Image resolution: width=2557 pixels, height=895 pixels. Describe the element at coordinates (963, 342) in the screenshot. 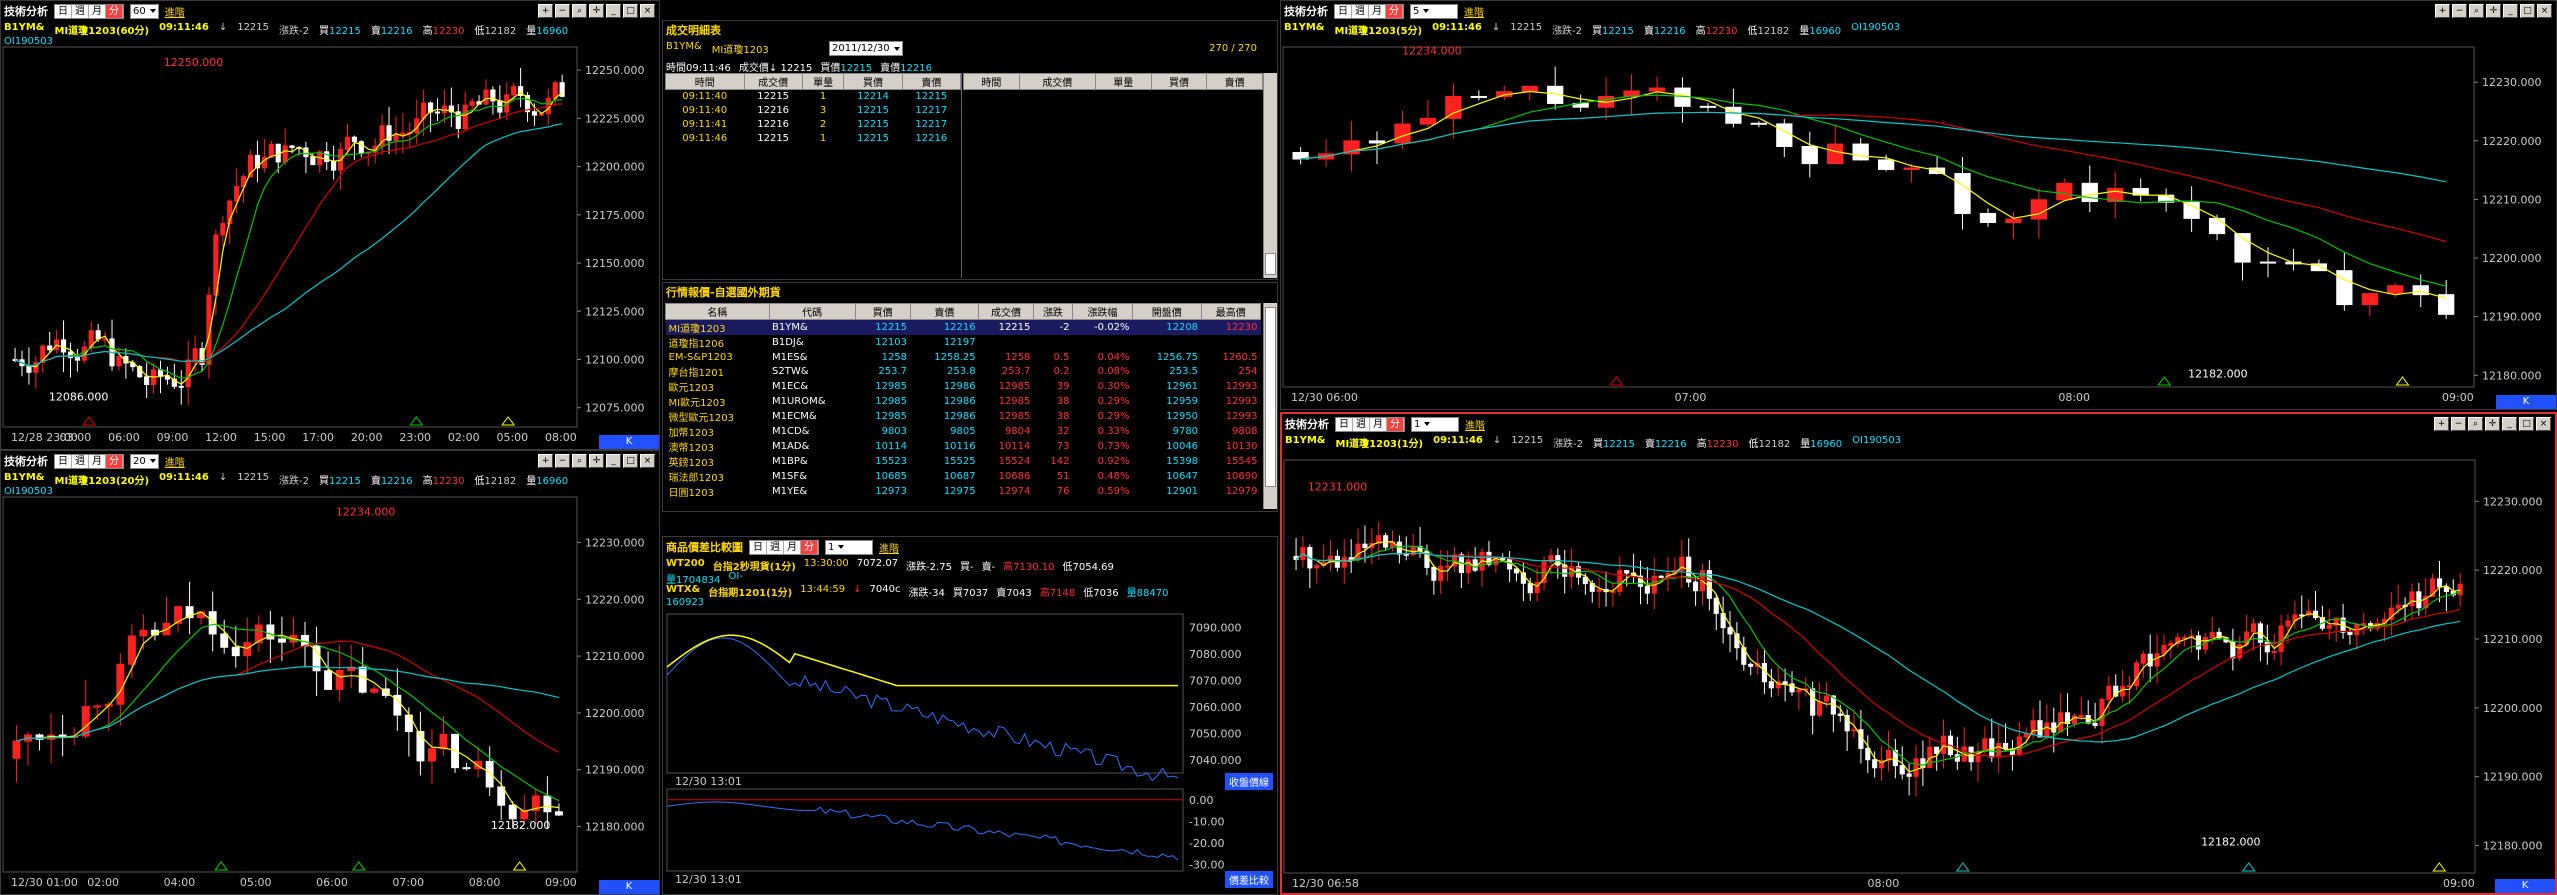

I see `table-row: 道瓊指1206 B1DJ& 12103 12197` at that location.